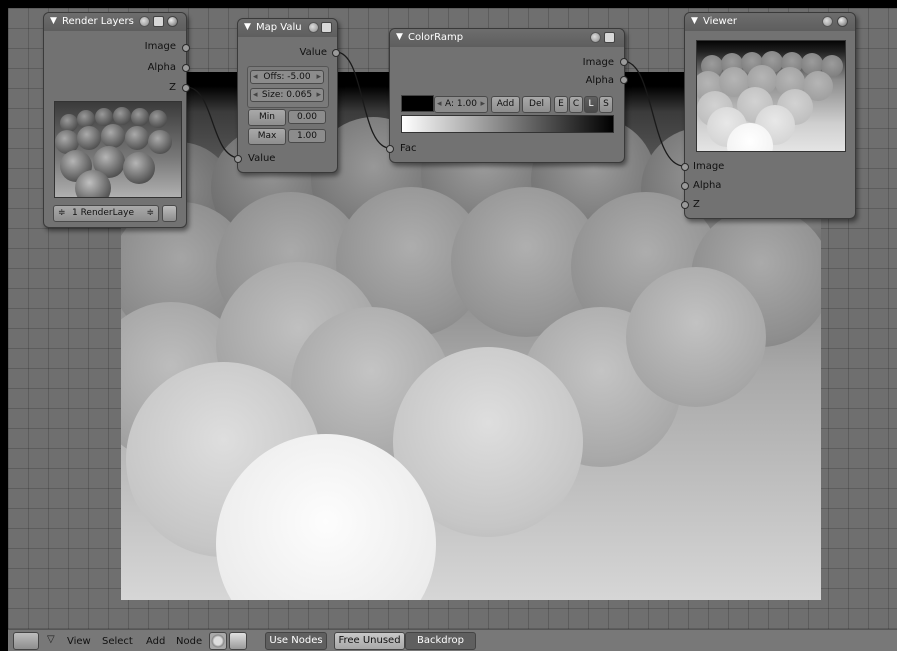 The image size is (897, 651). What do you see at coordinates (336, 53) in the screenshot?
I see `output-value-socket` at bounding box center [336, 53].